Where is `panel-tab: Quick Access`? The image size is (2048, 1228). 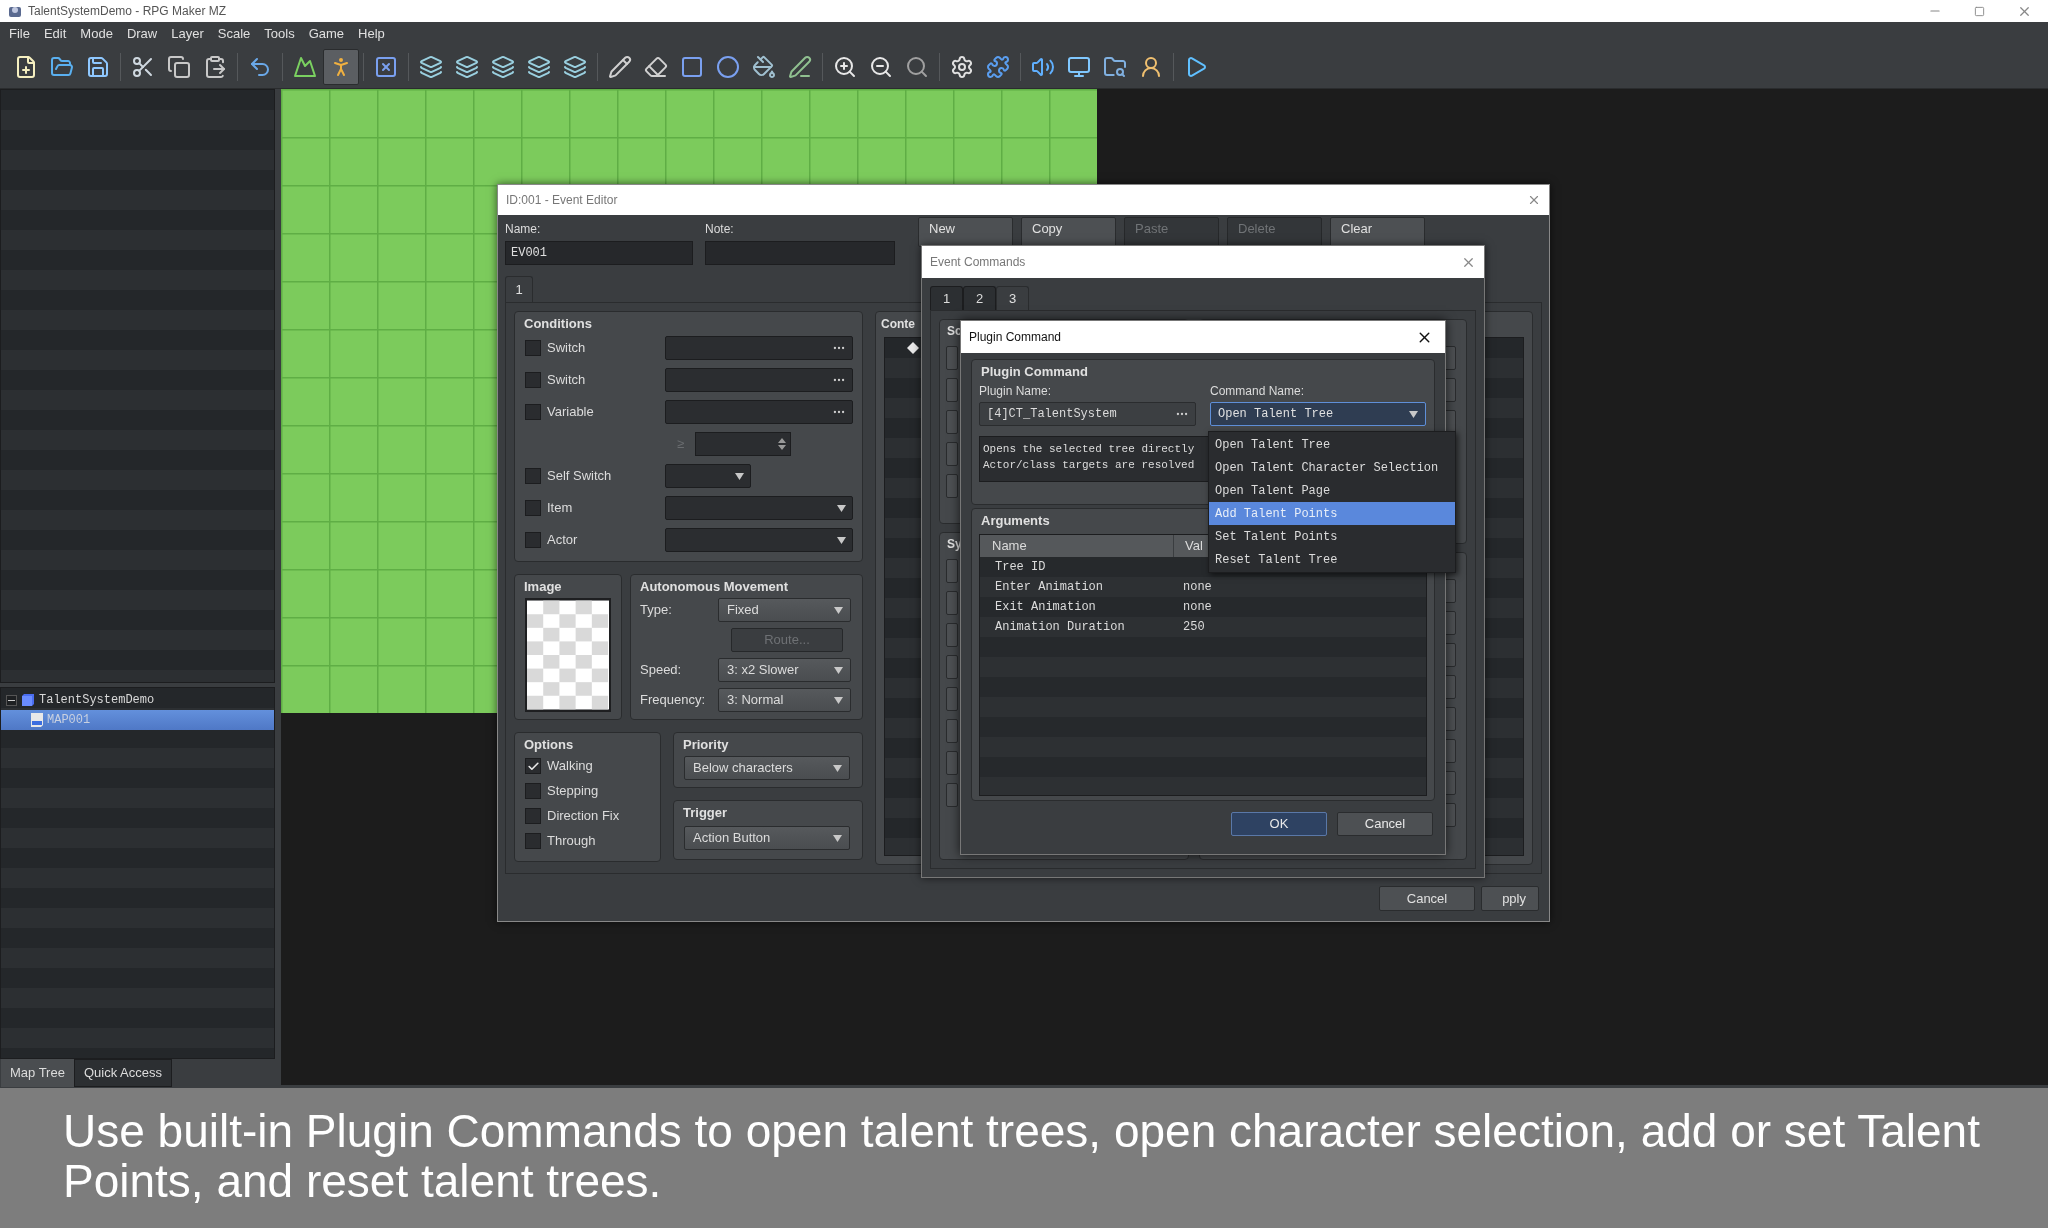
panel-tab: Quick Access is located at coordinates (122, 1073).